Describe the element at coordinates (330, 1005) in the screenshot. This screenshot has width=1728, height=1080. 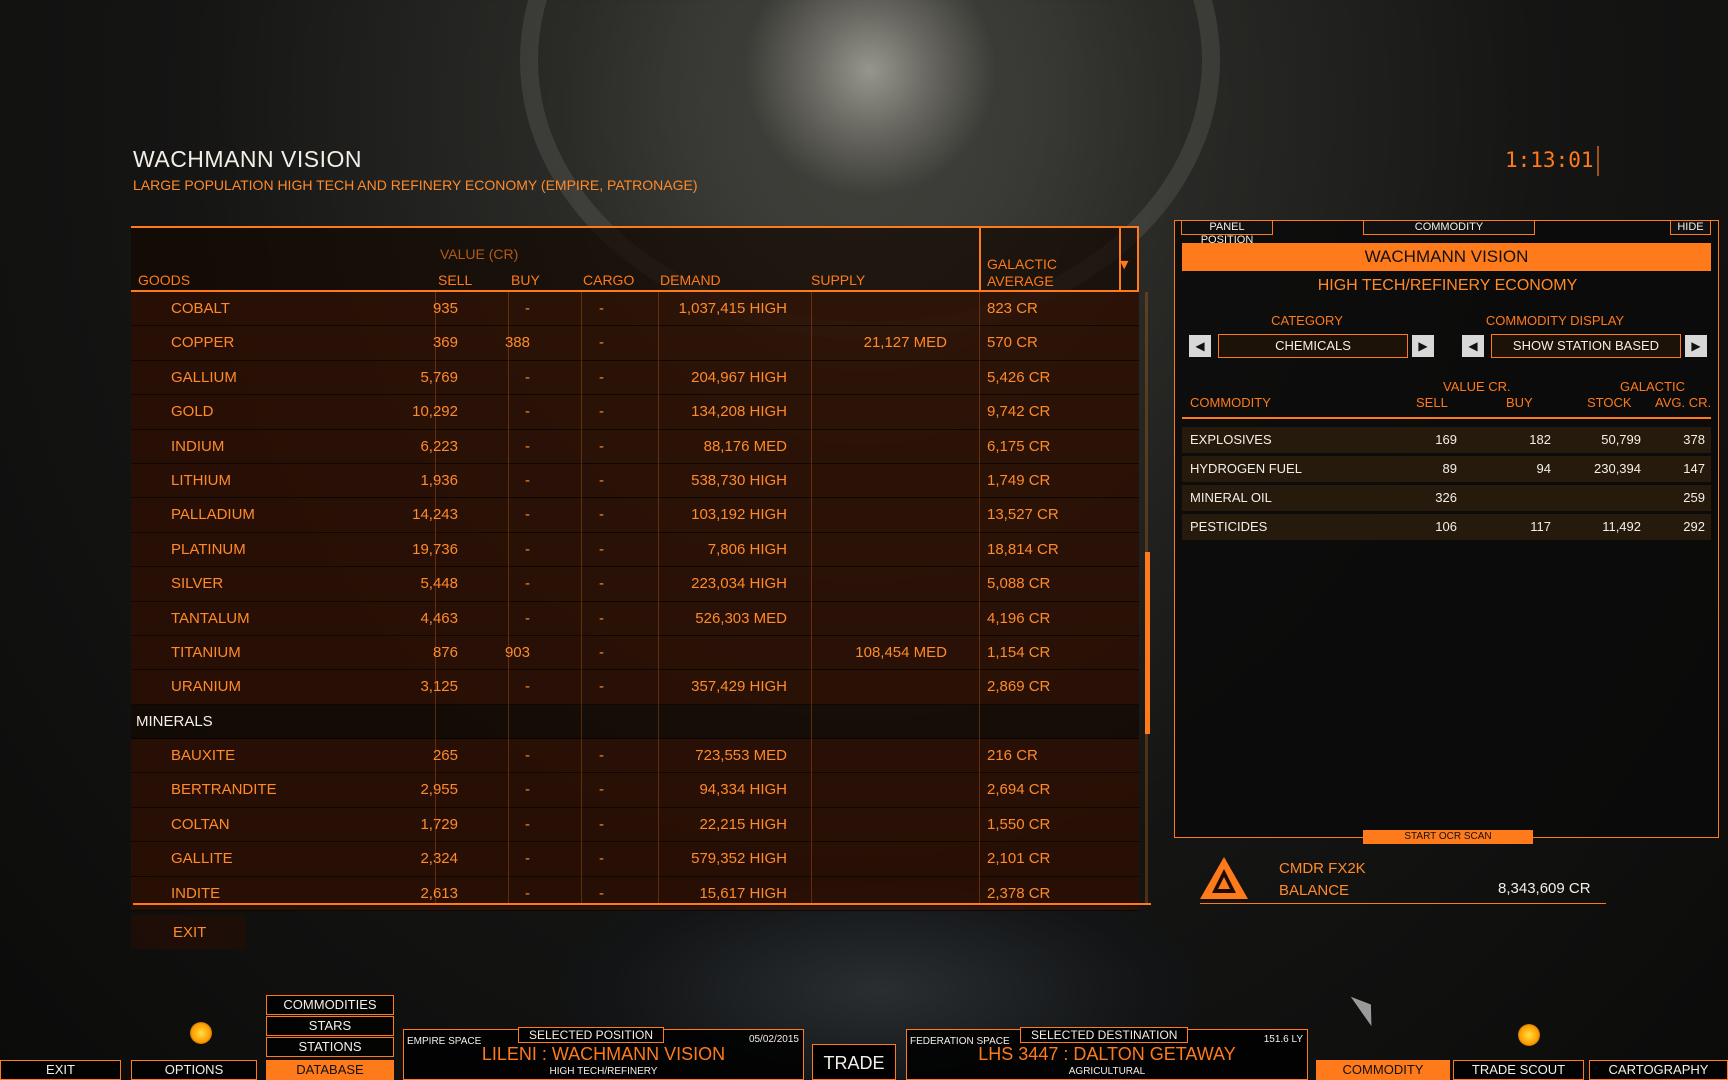
I see `commodities-button: COMMODITIES` at that location.